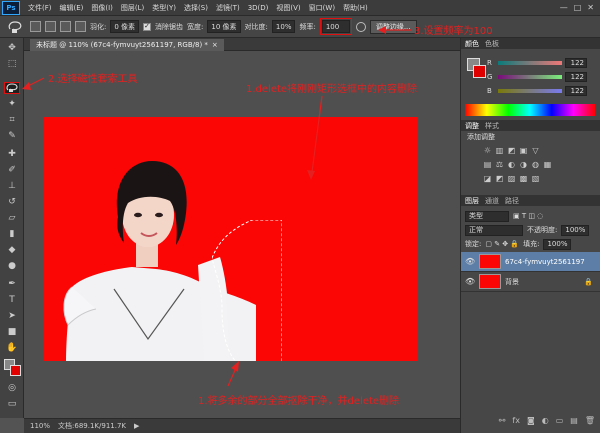 This screenshot has height=433, width=600. Describe the element at coordinates (335, 26) in the screenshot. I see `frequency-input: 100` at that location.